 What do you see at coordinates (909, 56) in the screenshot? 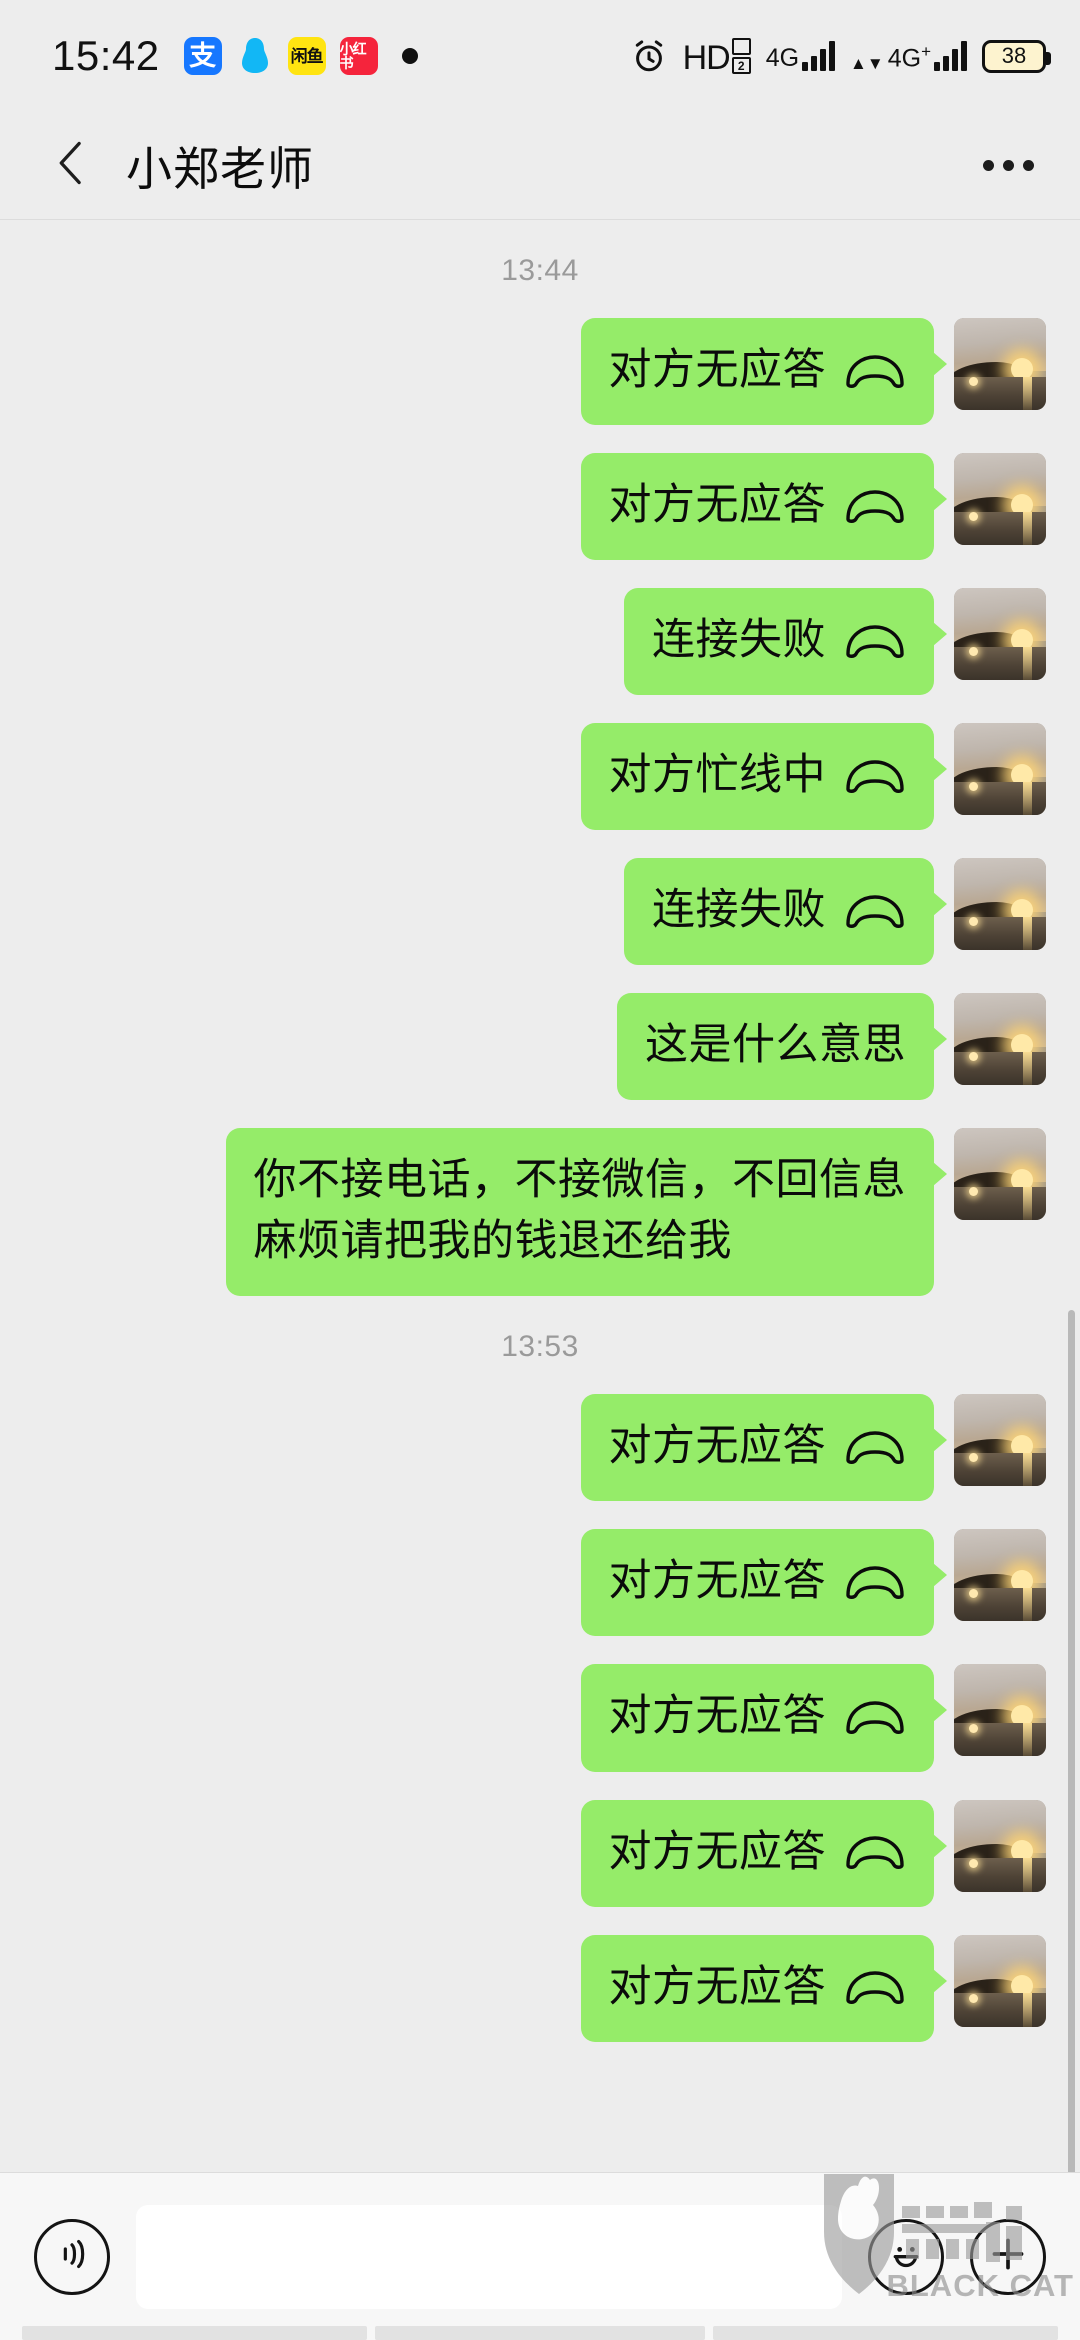
I see `sim2-network-label: 4G+` at bounding box center [909, 56].